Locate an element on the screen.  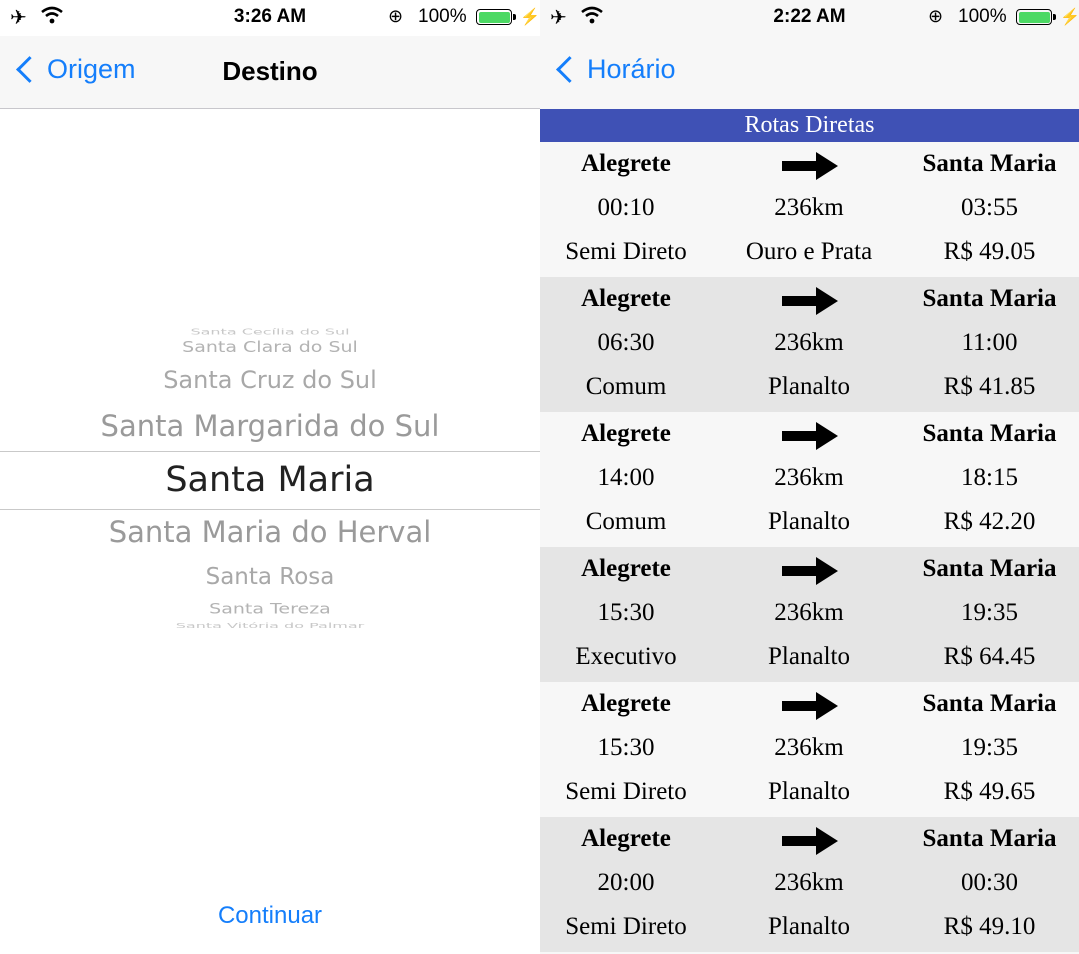
continue-button: Continuar is located at coordinates (270, 916).